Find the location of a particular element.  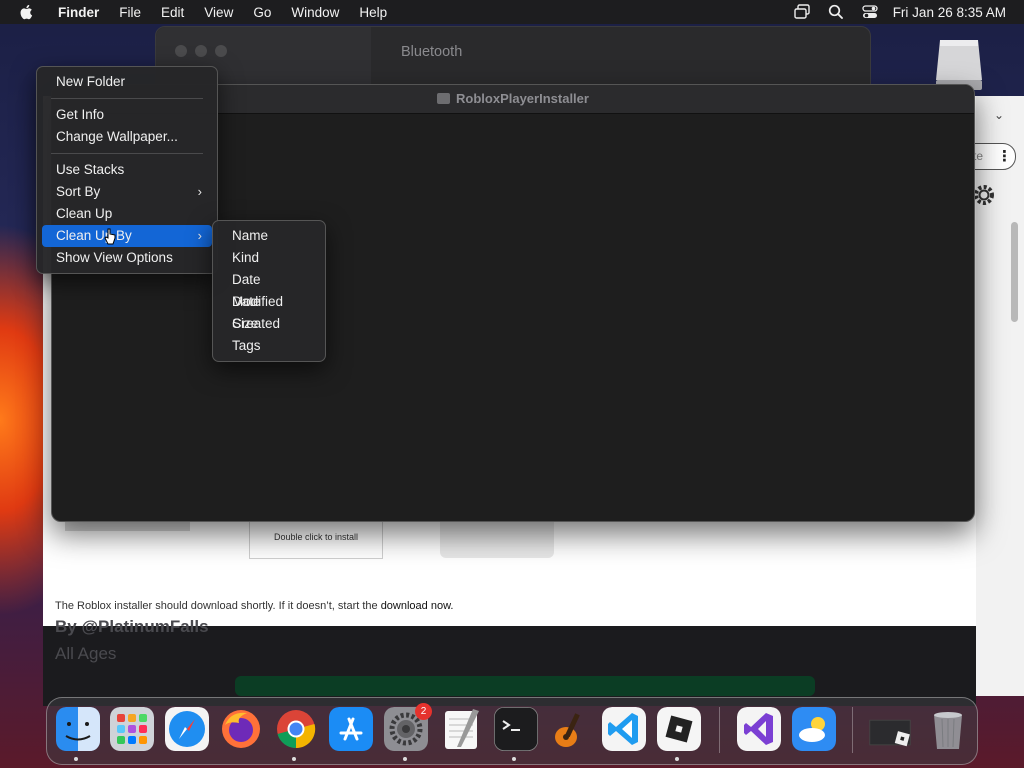

clean-up-by-label: Clean Up By is located at coordinates (94, 235).